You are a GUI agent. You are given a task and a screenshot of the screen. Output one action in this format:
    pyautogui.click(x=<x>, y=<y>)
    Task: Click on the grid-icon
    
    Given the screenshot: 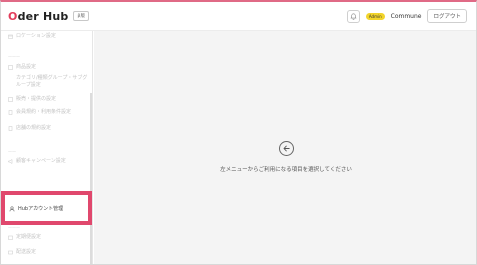 What is the action you would take?
    pyautogui.click(x=10, y=67)
    